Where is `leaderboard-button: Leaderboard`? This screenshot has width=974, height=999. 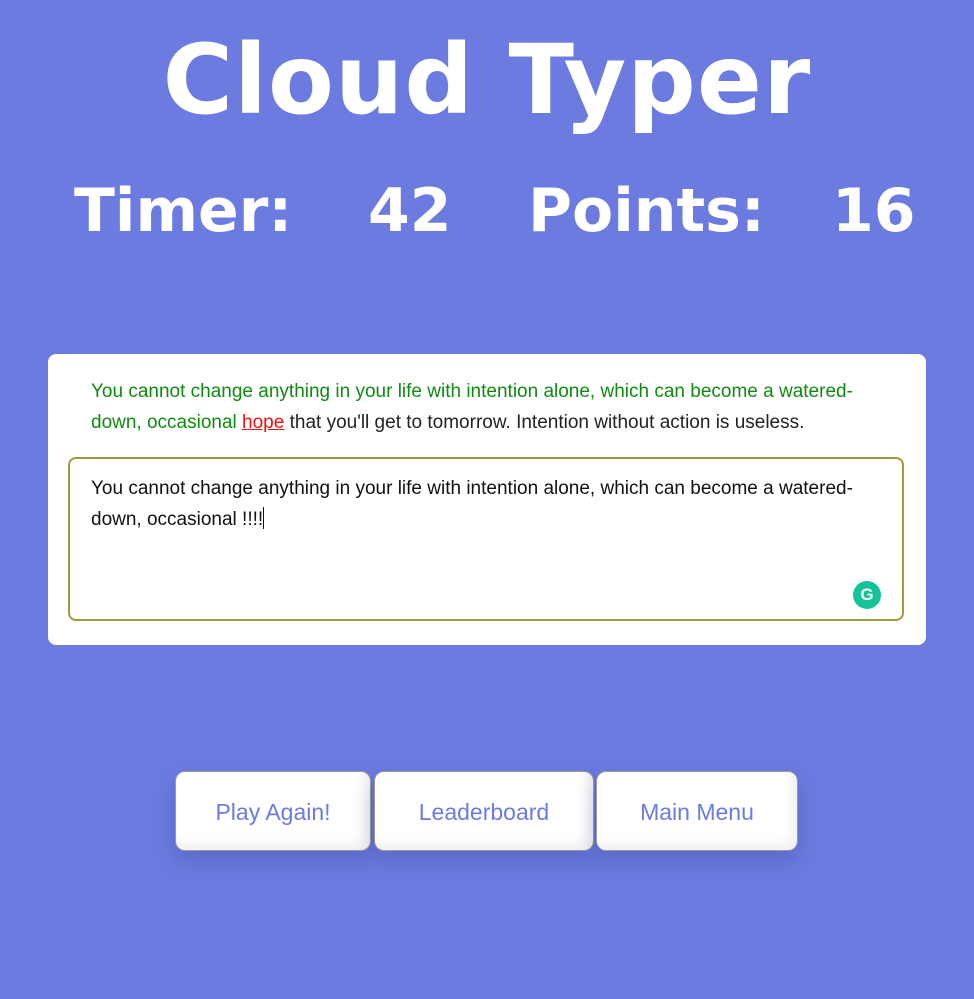
leaderboard-button: Leaderboard is located at coordinates (484, 811).